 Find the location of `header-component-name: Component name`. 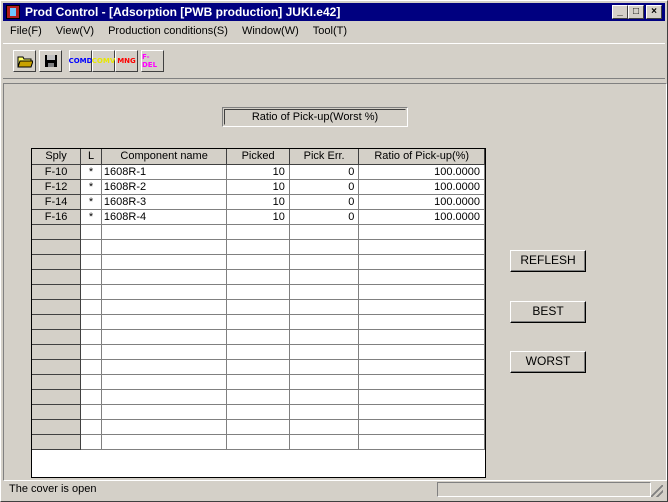

header-component-name: Component name is located at coordinates (164, 157).